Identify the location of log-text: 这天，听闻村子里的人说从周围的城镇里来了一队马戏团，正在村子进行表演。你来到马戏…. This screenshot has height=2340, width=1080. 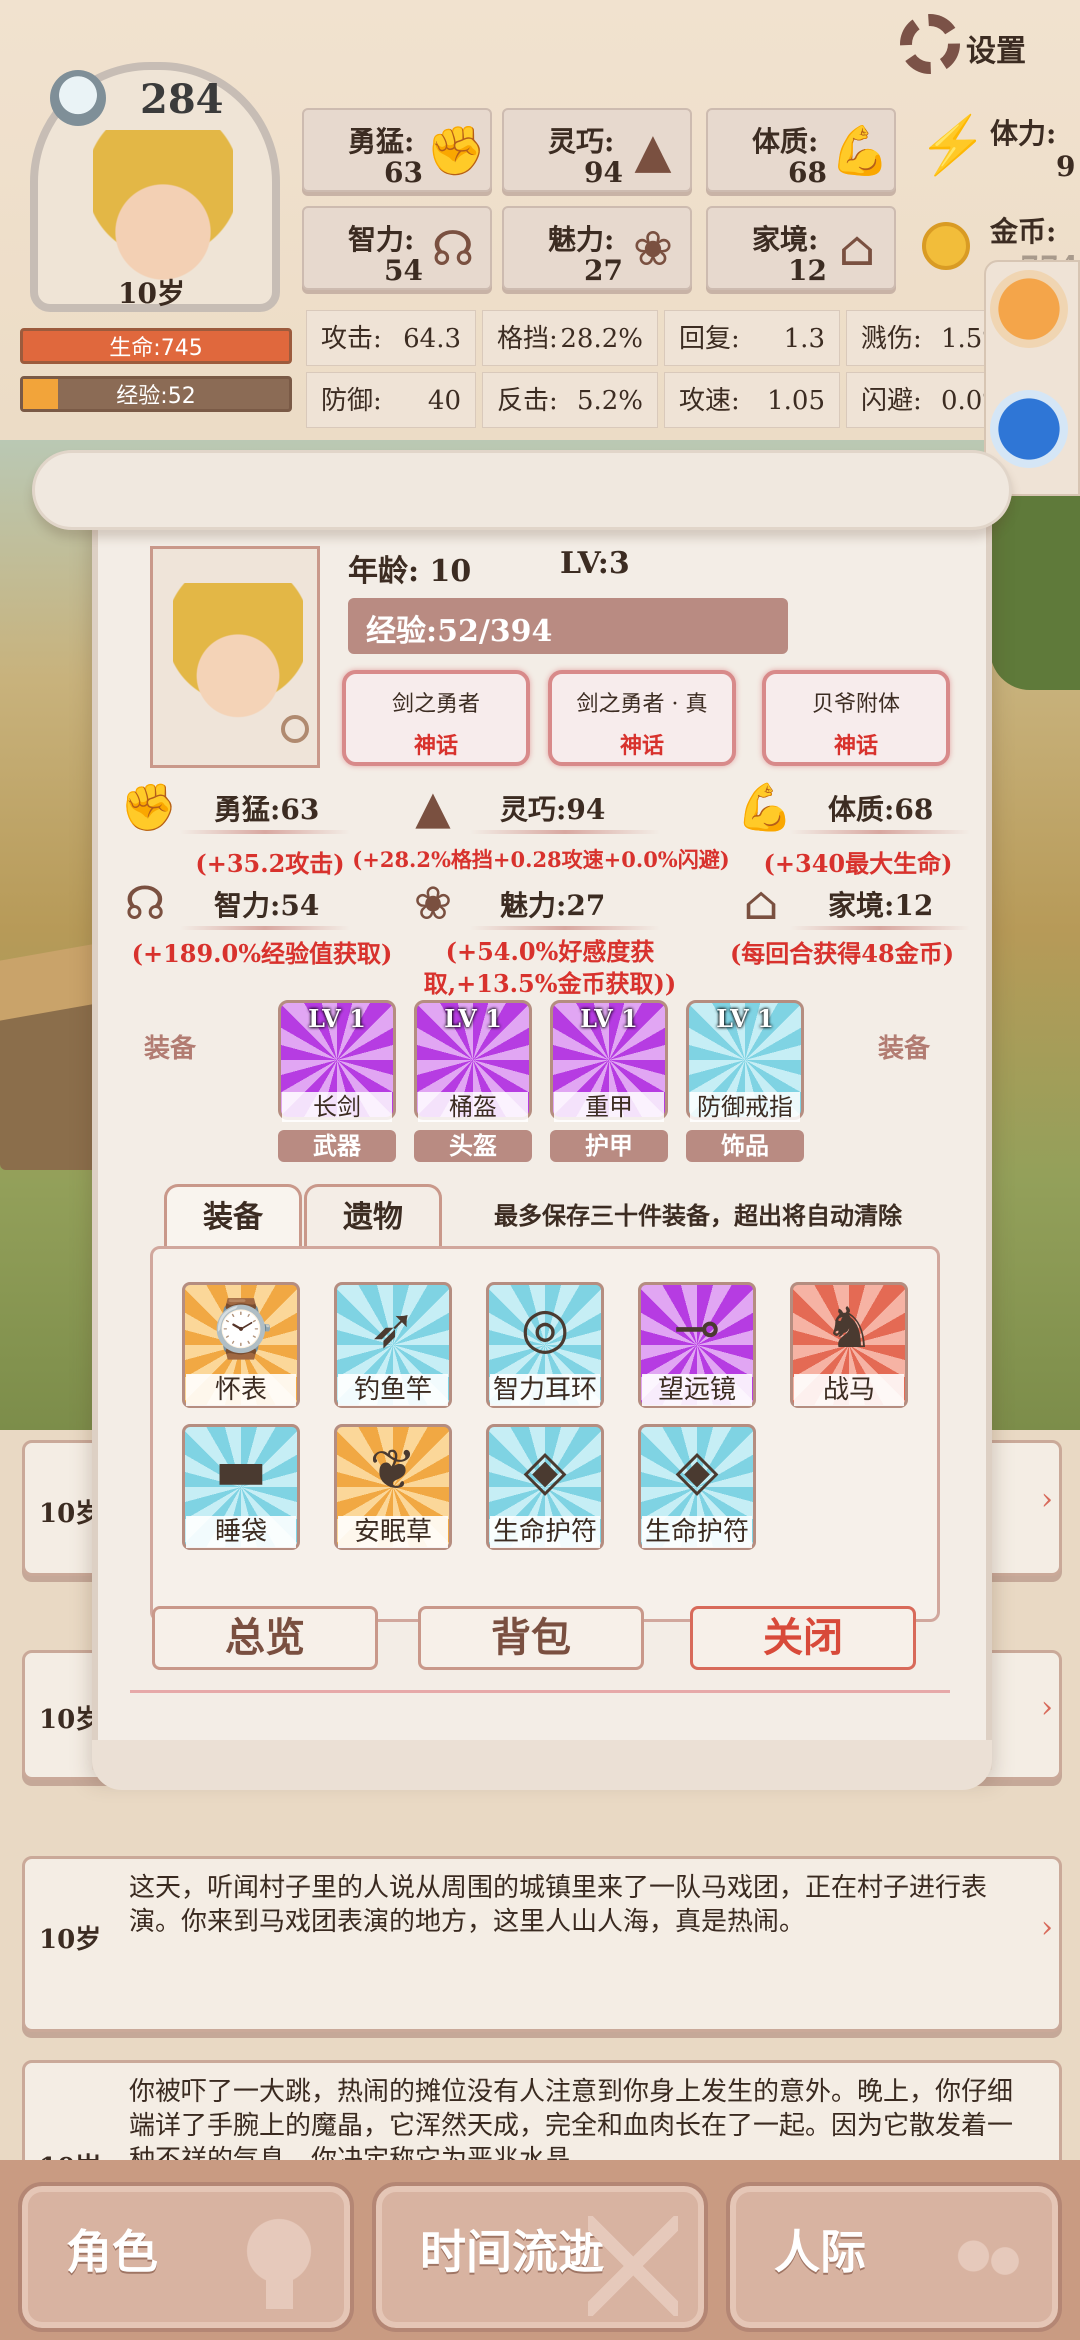
(558, 1905).